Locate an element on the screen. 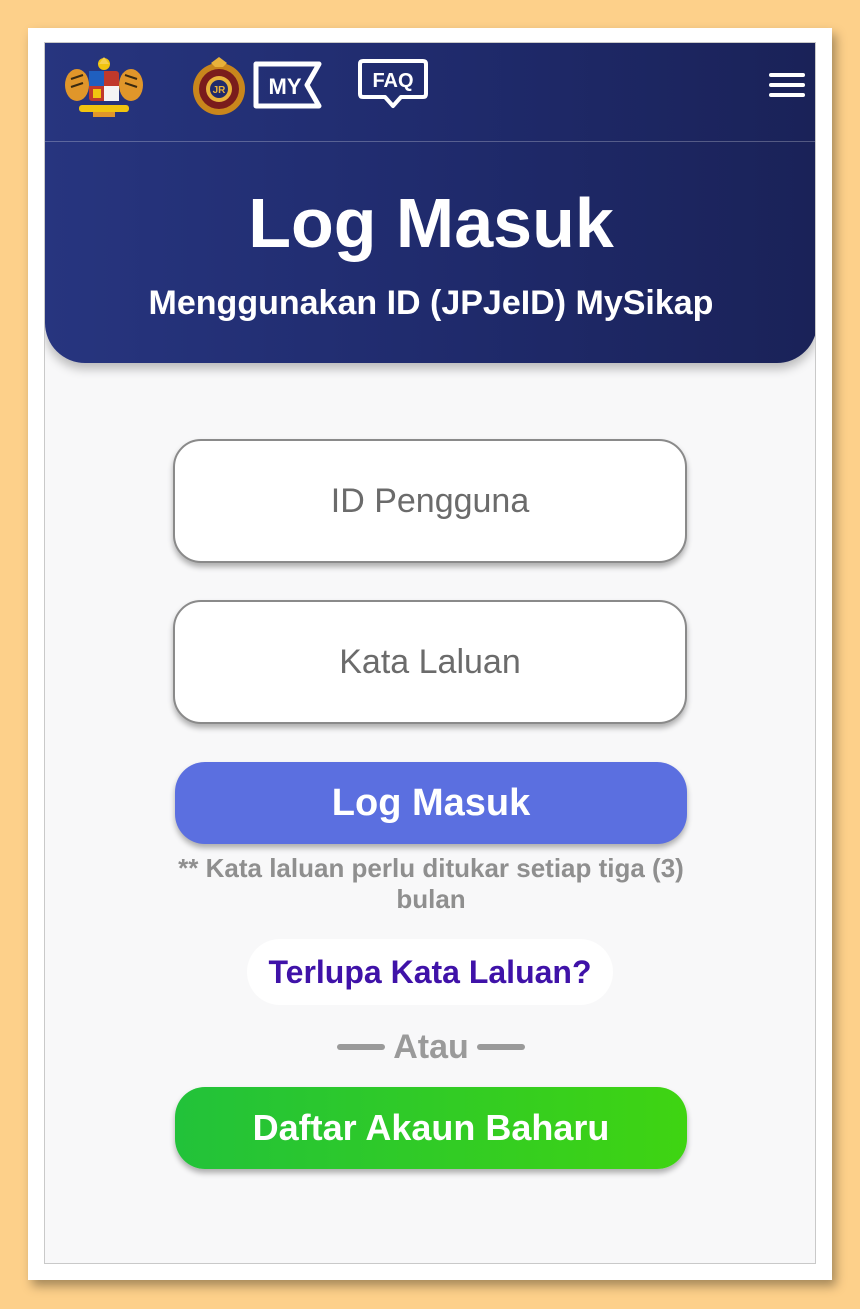  my-icon: MY is located at coordinates (289, 85).